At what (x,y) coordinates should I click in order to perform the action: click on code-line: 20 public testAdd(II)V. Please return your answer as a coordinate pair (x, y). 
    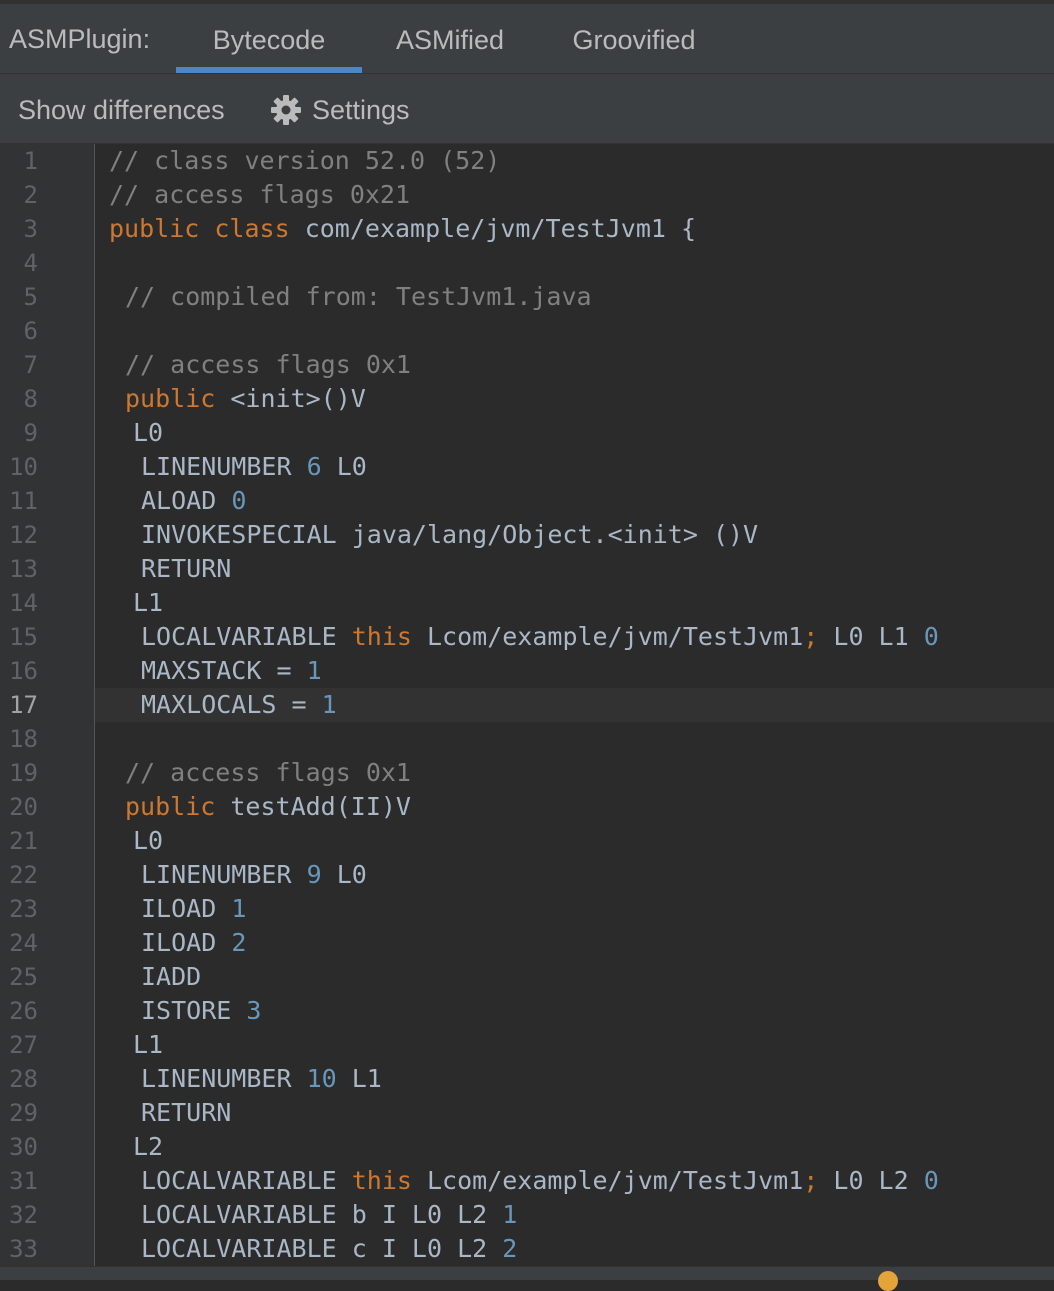
    Looking at the image, I should click on (527, 807).